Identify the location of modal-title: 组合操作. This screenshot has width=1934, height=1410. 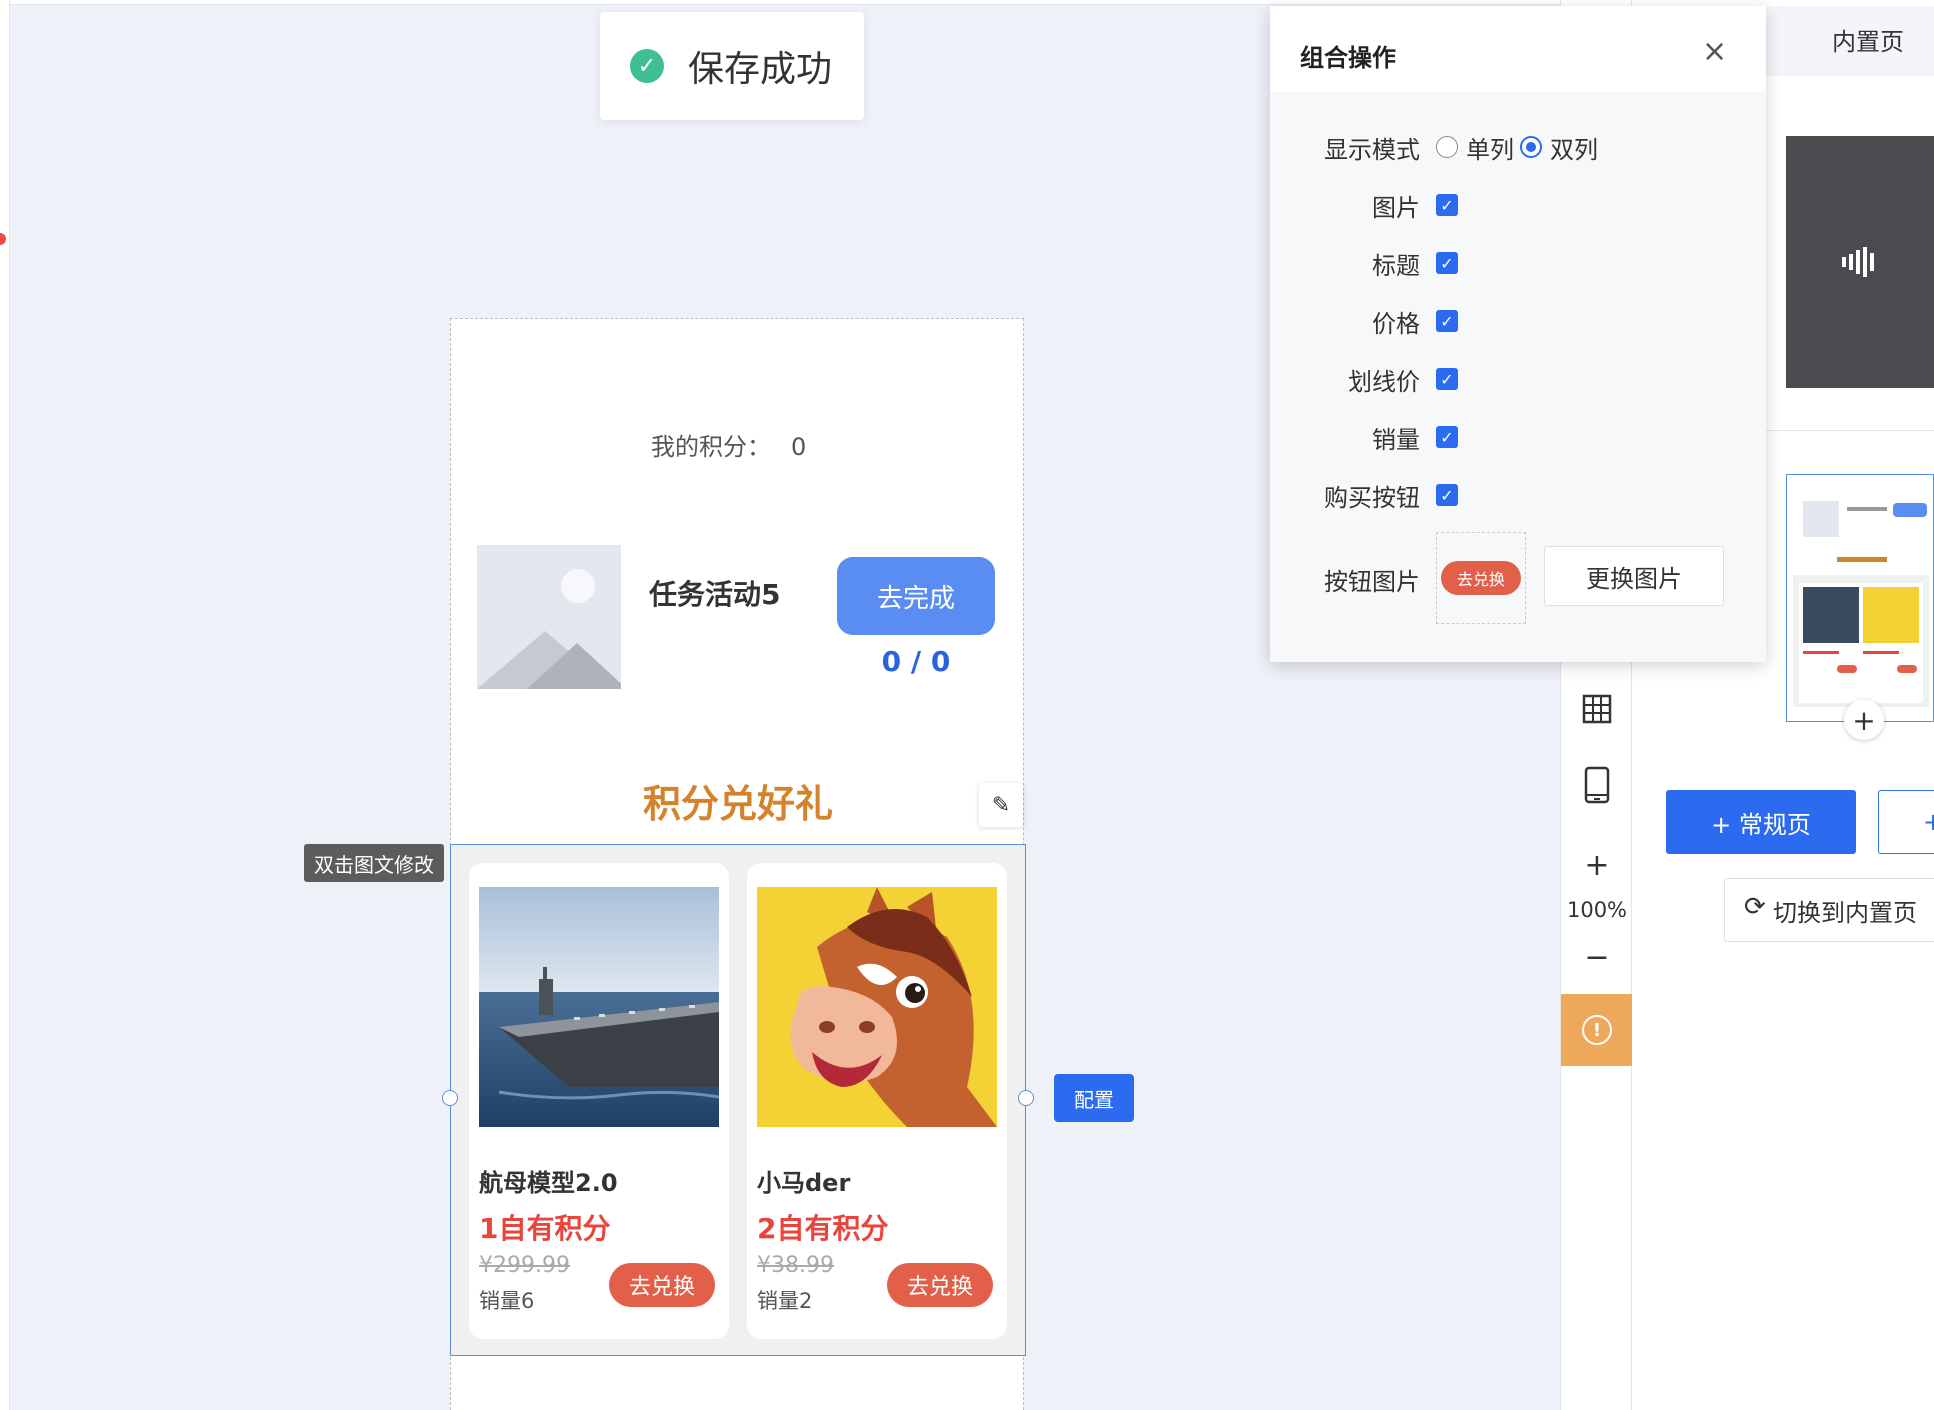
(1348, 58).